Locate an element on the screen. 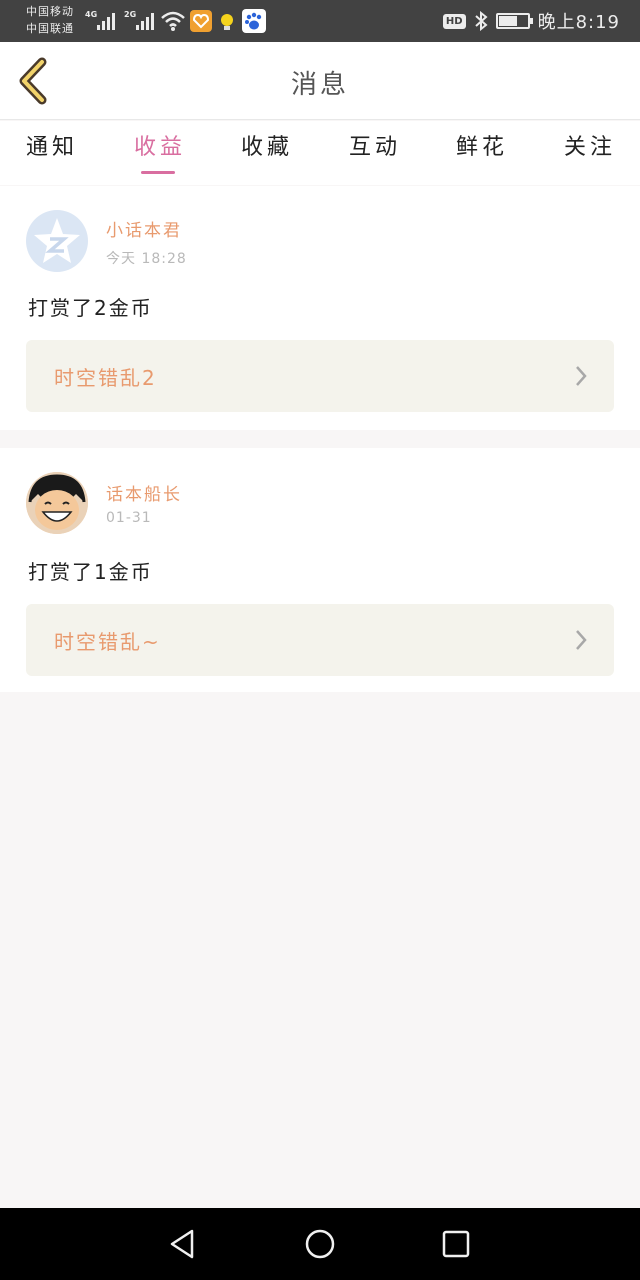  tab-favorites: 收藏 is located at coordinates (267, 145).